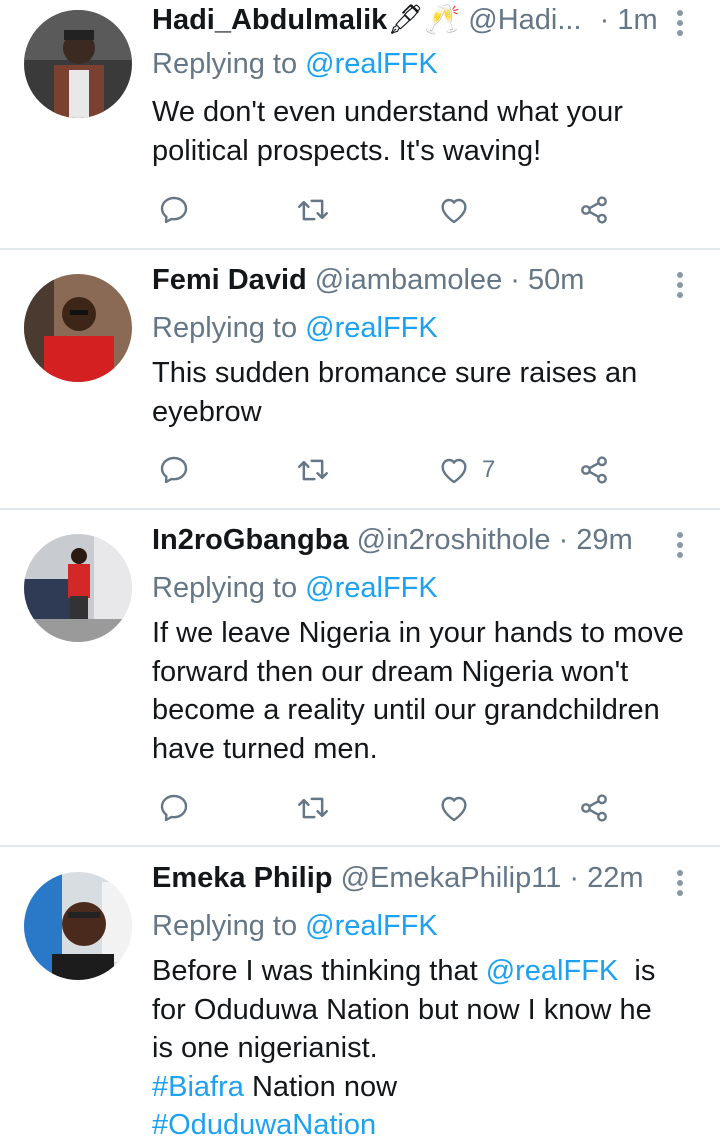 The height and width of the screenshot is (1147, 720). What do you see at coordinates (629, 20) in the screenshot?
I see `timestamp: · 1m` at bounding box center [629, 20].